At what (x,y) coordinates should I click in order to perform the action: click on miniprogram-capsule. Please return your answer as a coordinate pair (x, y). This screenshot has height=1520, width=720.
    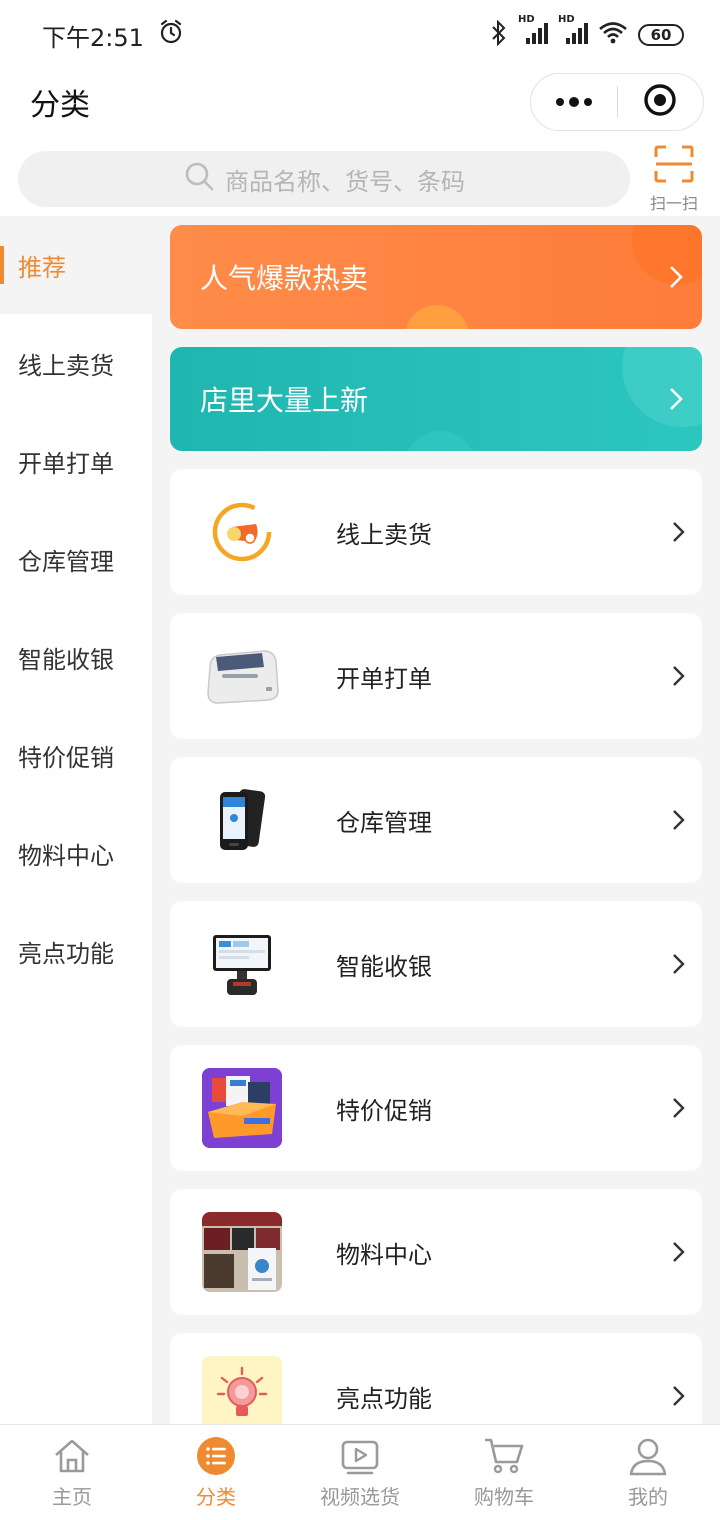
    Looking at the image, I should click on (617, 102).